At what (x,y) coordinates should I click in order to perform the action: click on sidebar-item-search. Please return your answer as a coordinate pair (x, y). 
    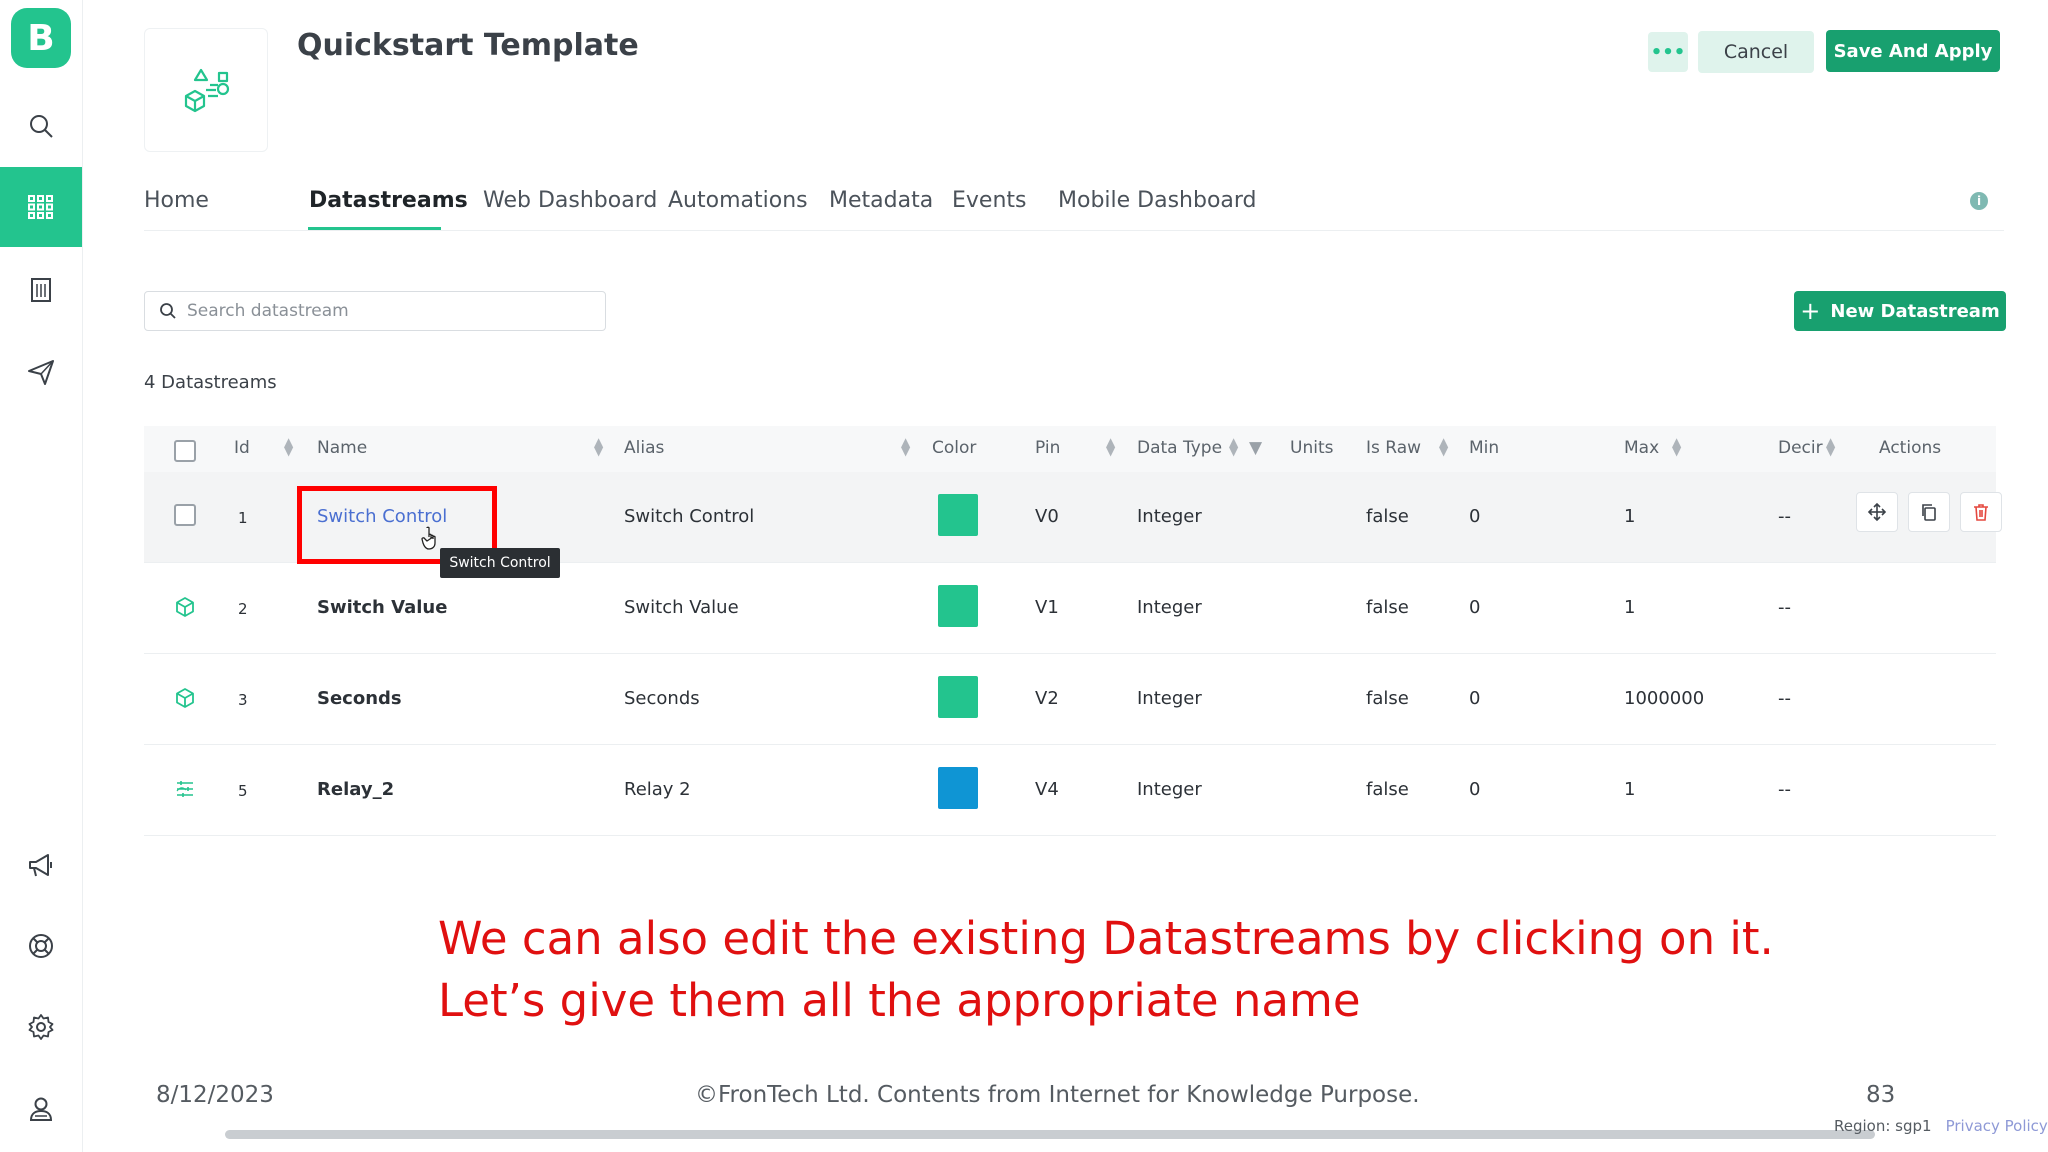
    Looking at the image, I should click on (41, 126).